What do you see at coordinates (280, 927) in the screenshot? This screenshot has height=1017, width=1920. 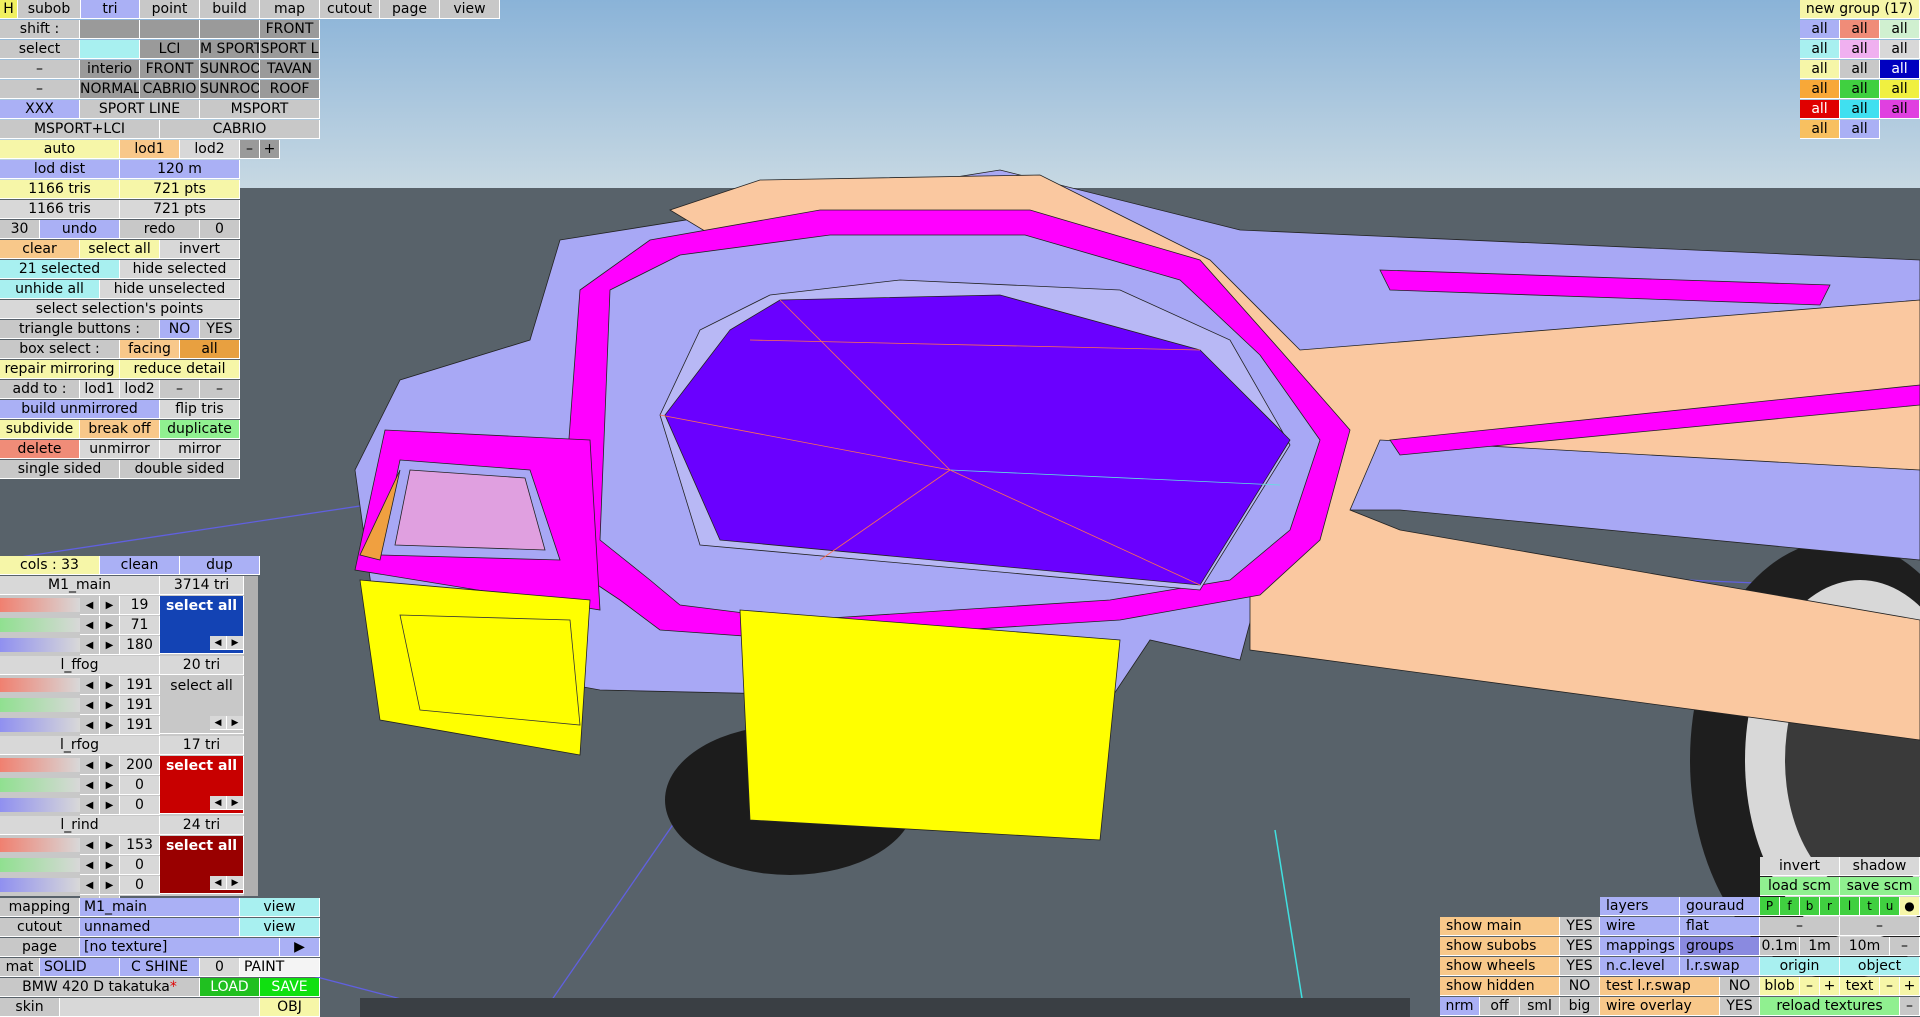 I see `cutout-view-button: view` at bounding box center [280, 927].